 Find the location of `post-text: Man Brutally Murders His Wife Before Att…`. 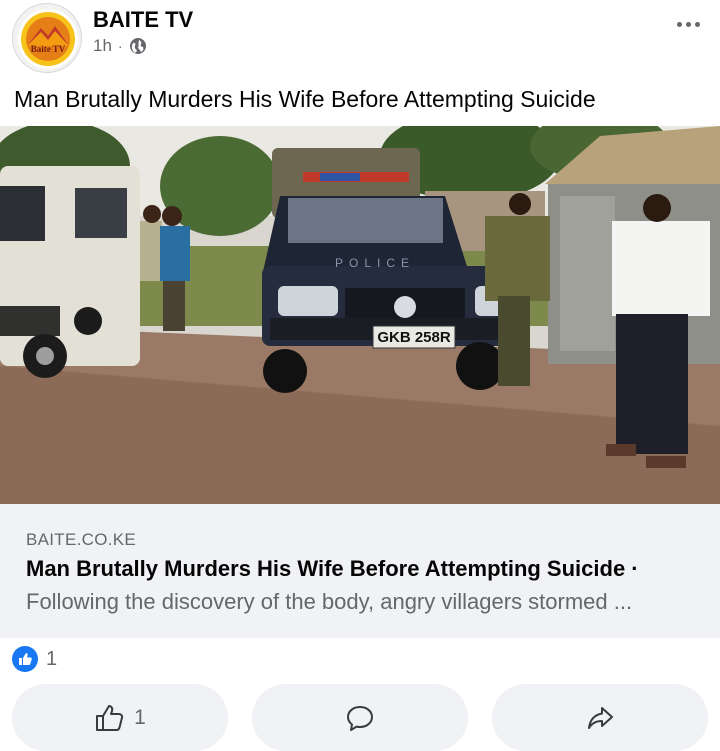

post-text: Man Brutally Murders His Wife Before Att… is located at coordinates (305, 99).